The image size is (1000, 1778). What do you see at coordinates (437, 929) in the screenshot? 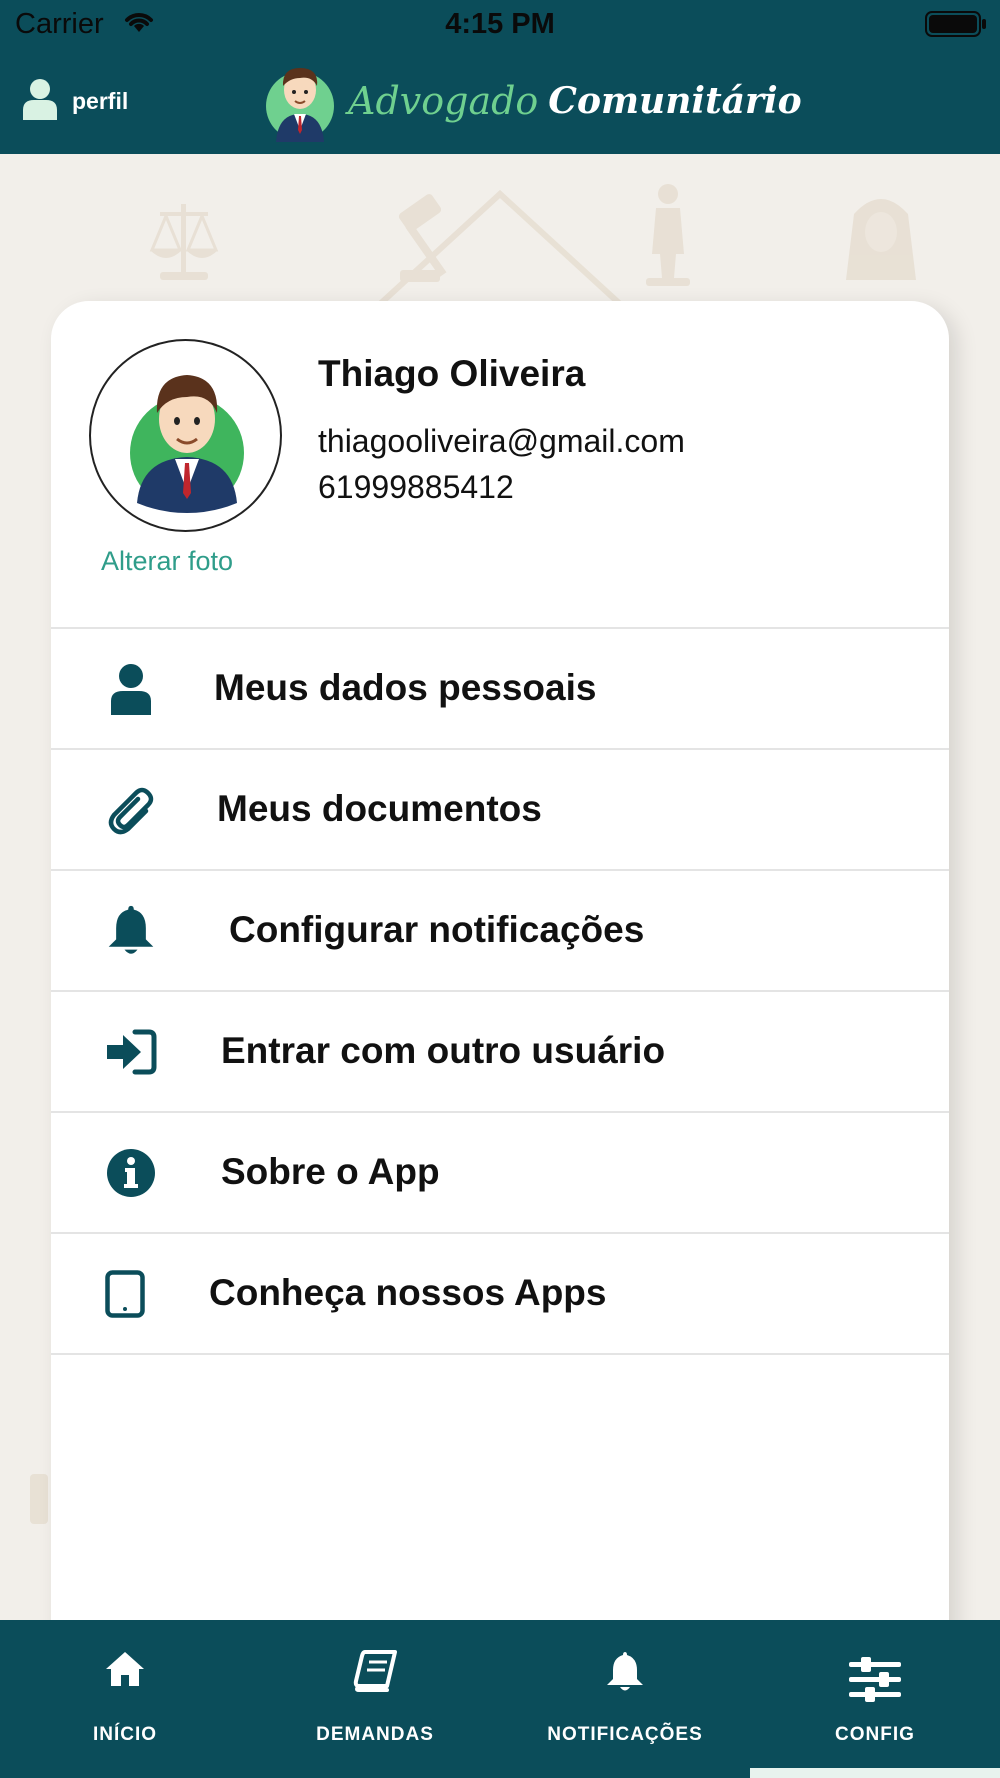
I see `menu-item-label: Configurar notificações` at bounding box center [437, 929].